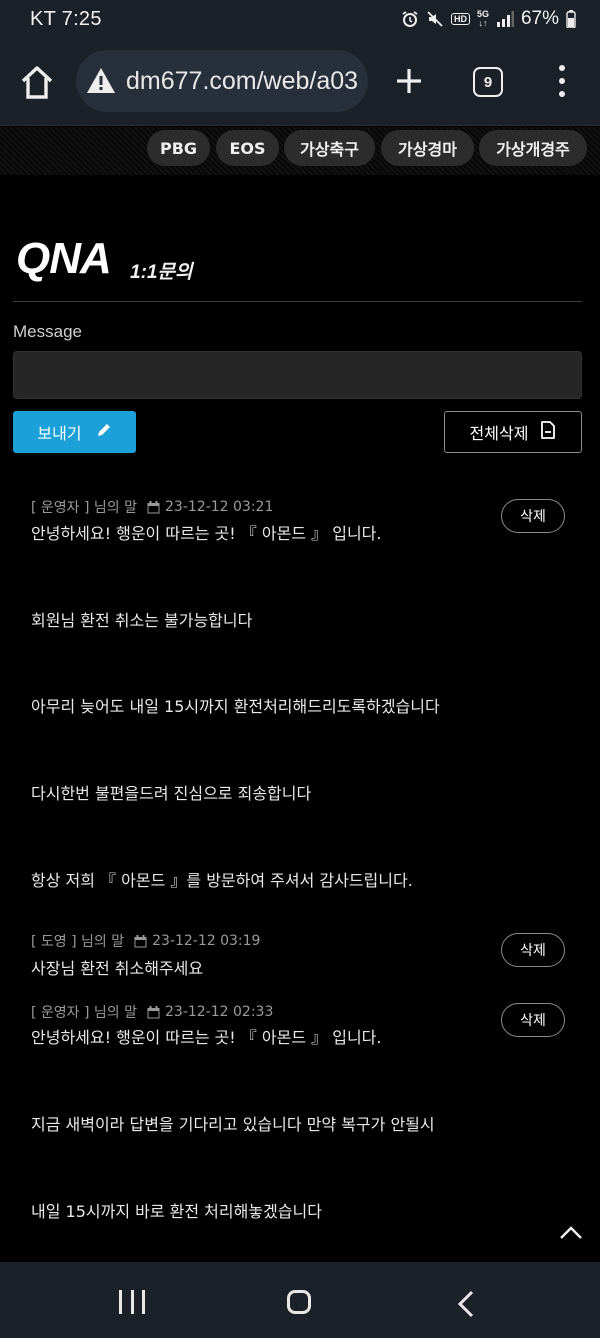 The width and height of the screenshot is (600, 1338). What do you see at coordinates (571, 19) in the screenshot?
I see `battery-icon` at bounding box center [571, 19].